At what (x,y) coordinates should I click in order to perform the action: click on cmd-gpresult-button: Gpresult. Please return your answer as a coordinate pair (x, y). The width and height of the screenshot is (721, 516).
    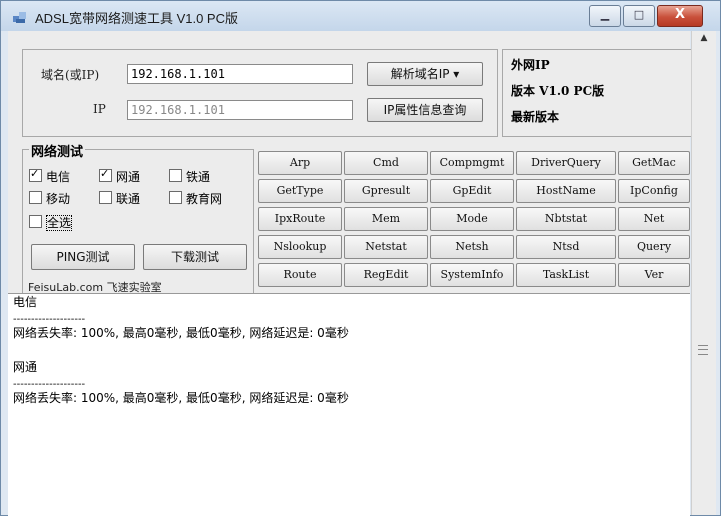
    Looking at the image, I should click on (386, 191).